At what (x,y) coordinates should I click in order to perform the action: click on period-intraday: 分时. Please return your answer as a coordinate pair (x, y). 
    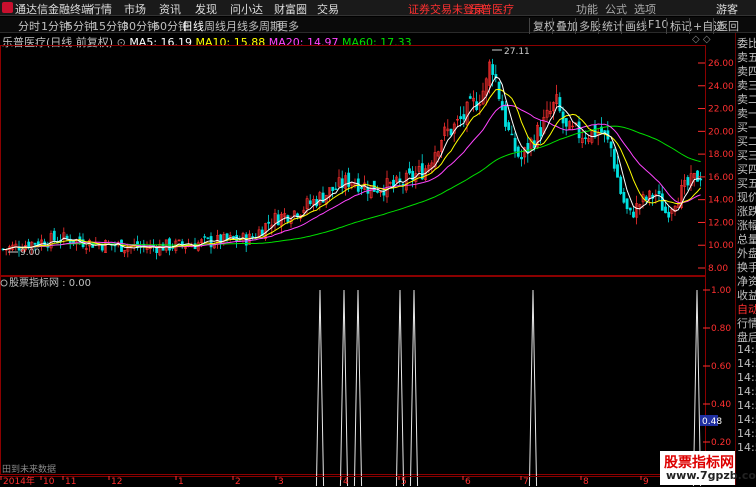
    Looking at the image, I should click on (29, 26).